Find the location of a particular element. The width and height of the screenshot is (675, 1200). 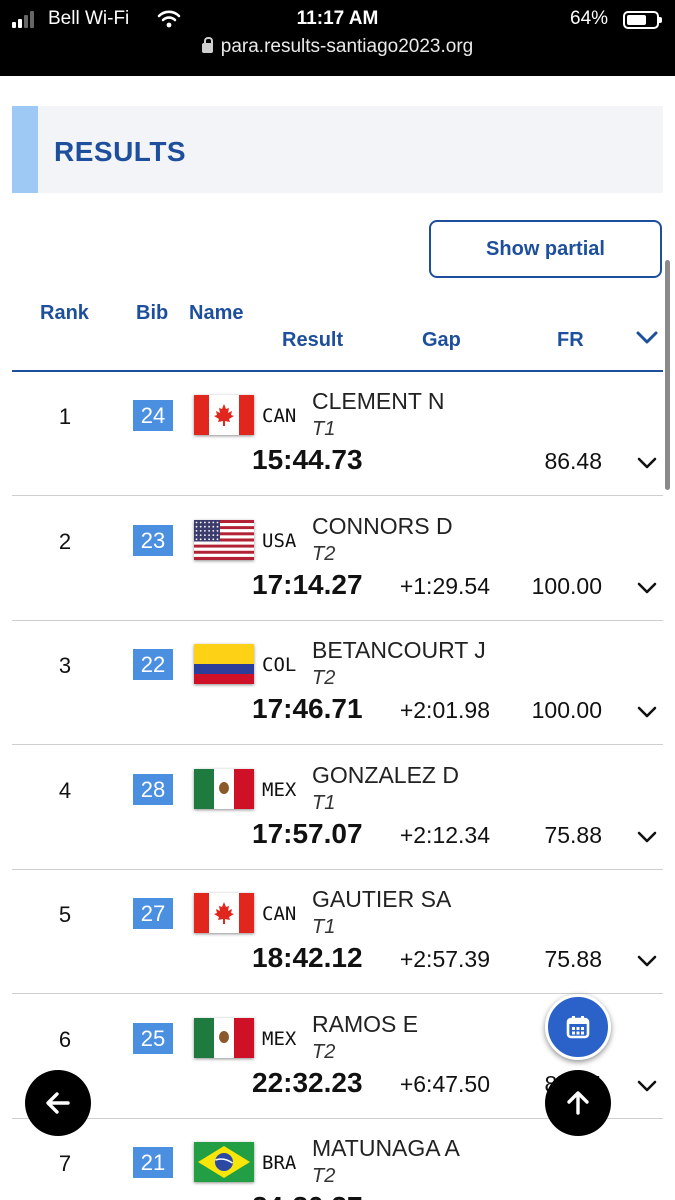

athlete-name: MATUNAGA A is located at coordinates (386, 1148).